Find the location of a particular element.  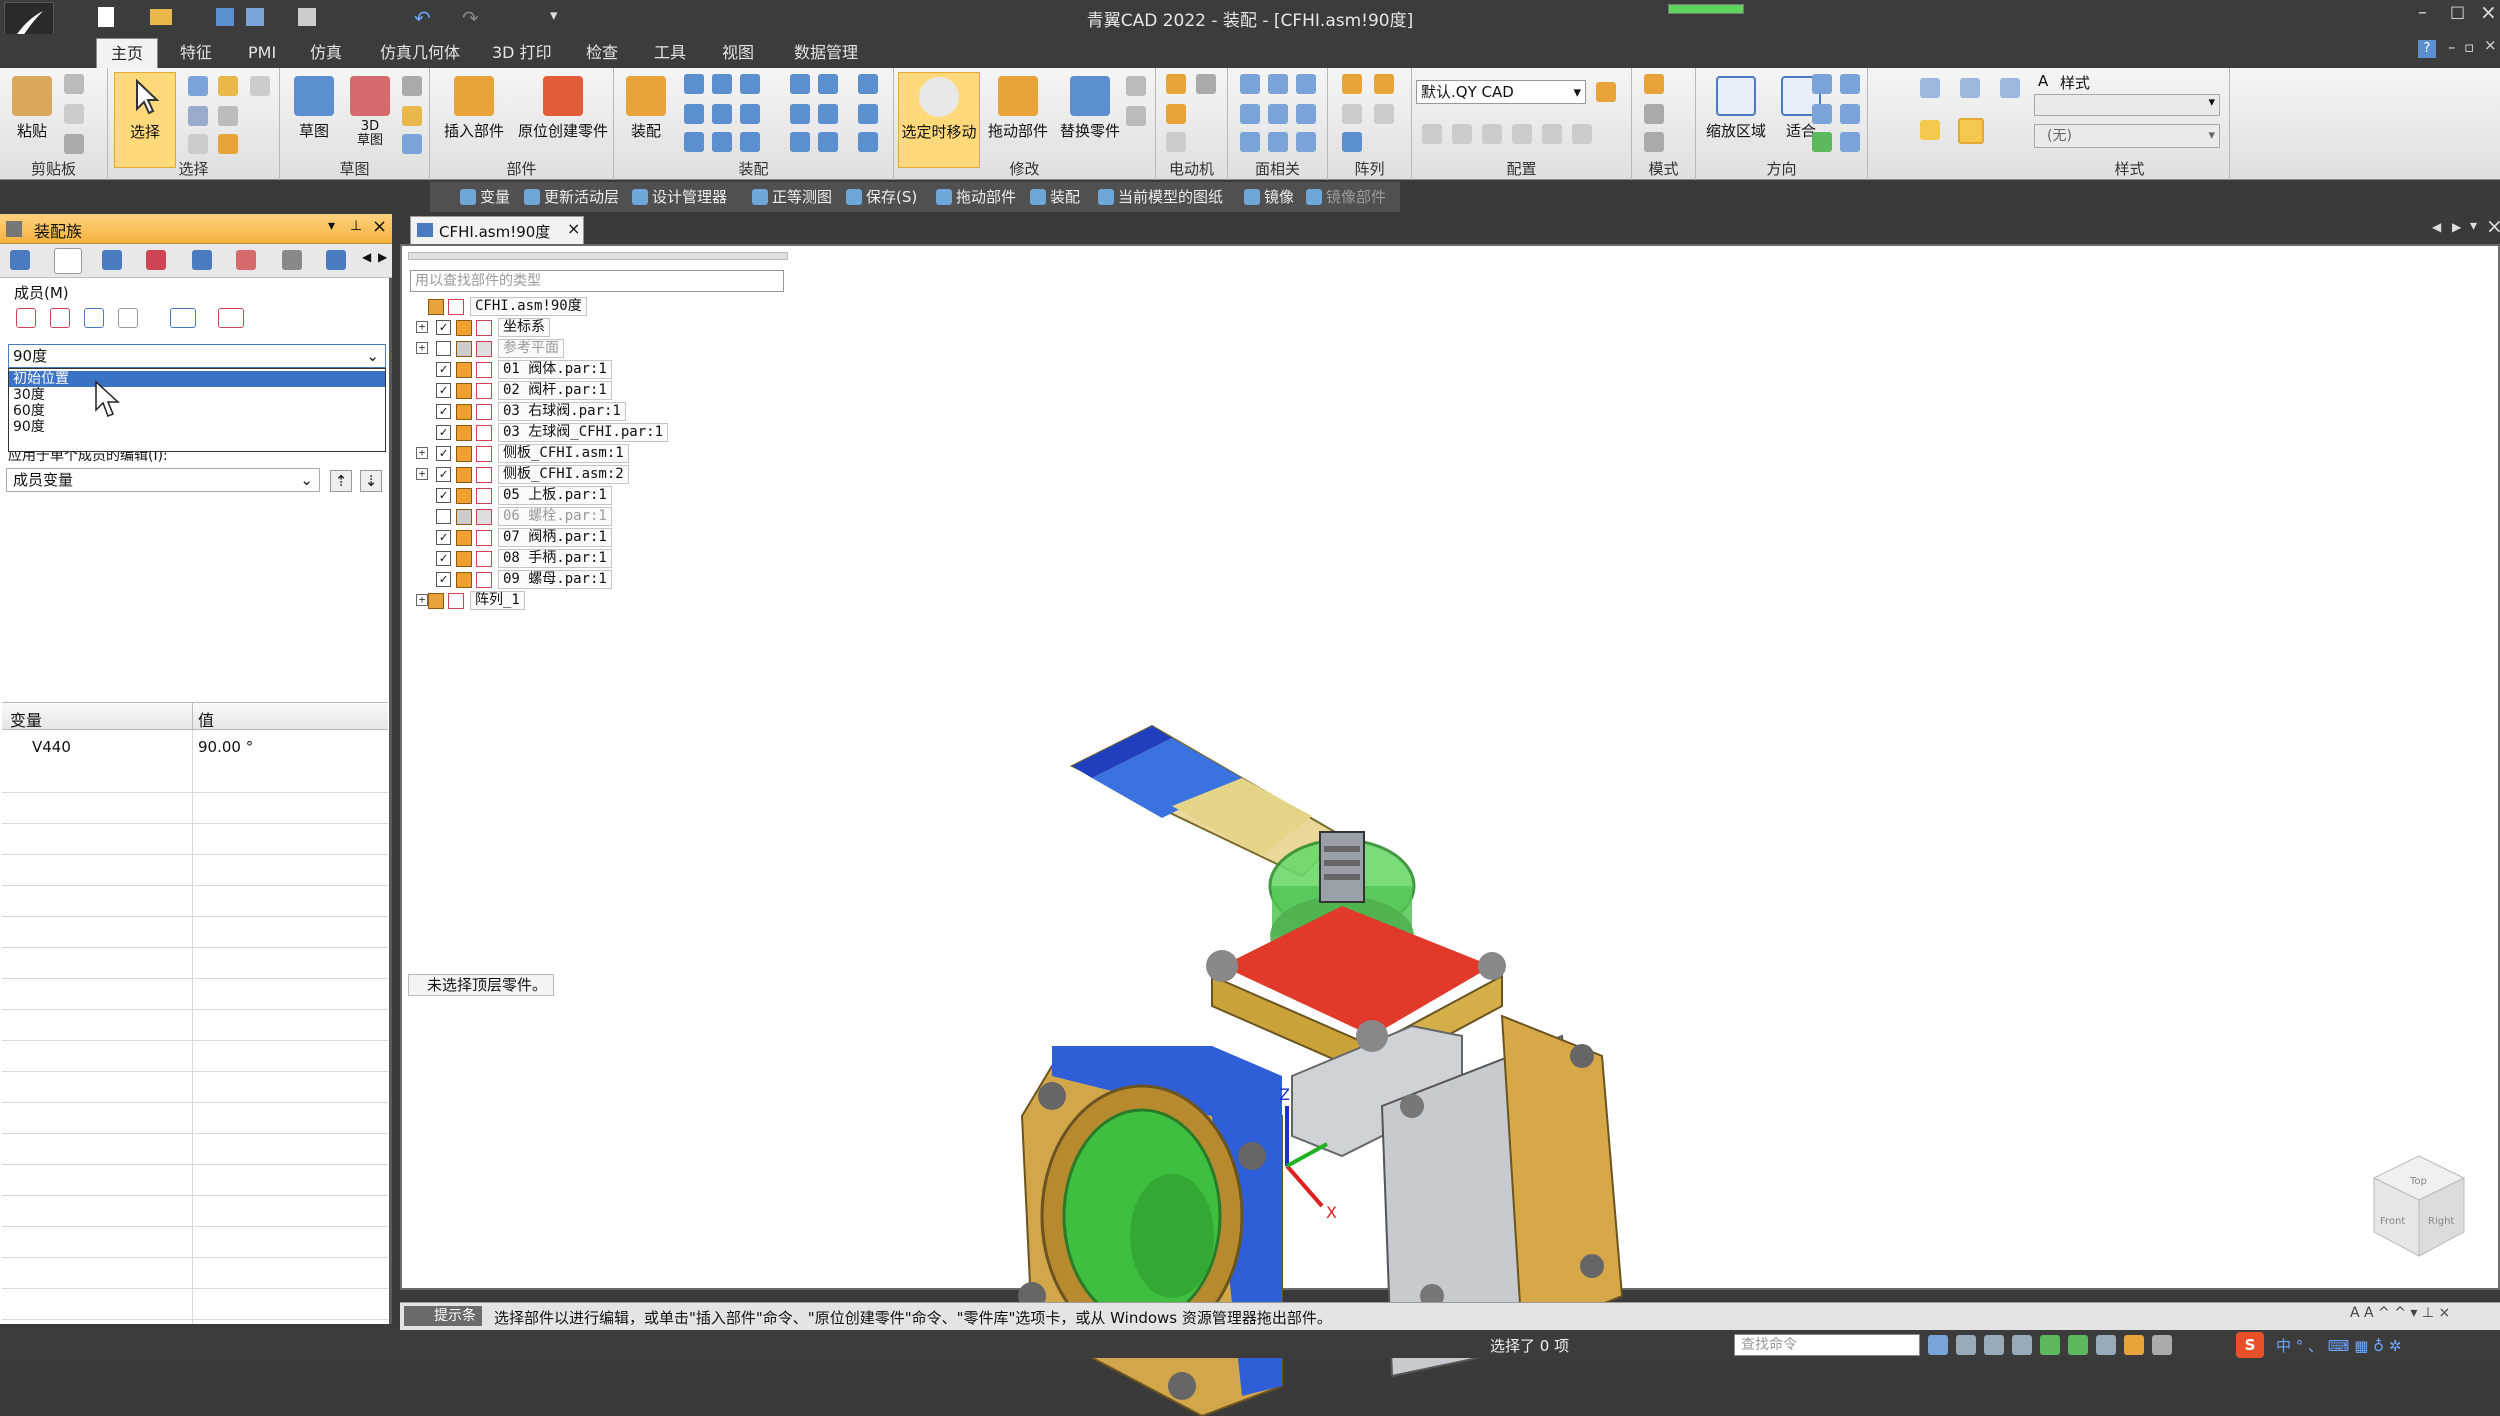

relation-grid-icon is located at coordinates (868, 84).